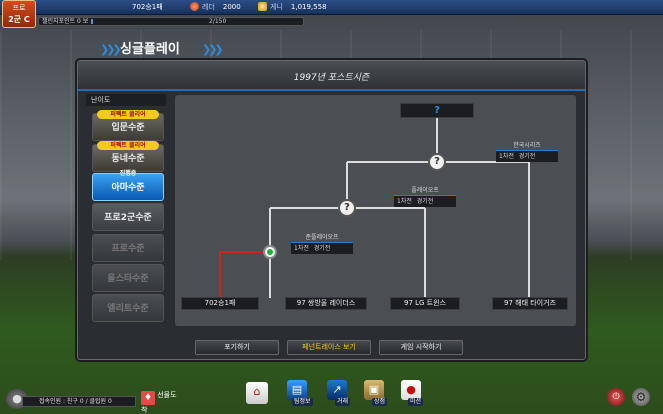  What do you see at coordinates (194, 6) in the screenshot?
I see `rating-icon` at bounding box center [194, 6].